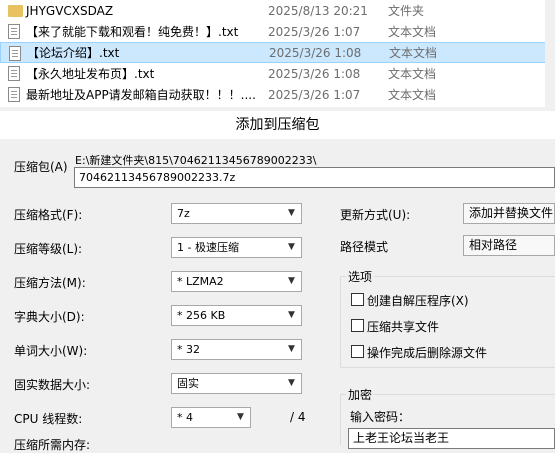 This screenshot has height=453, width=555. Describe the element at coordinates (211, 417) in the screenshot. I see `cpu-select: * 4 ▼` at that location.